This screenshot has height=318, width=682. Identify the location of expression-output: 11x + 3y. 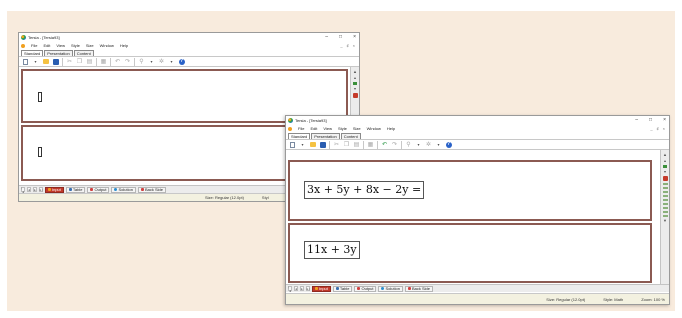
(332, 250).